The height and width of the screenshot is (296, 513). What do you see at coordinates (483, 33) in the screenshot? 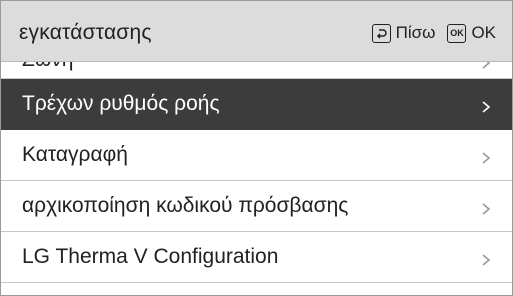
I see `ok-label: OK` at bounding box center [483, 33].